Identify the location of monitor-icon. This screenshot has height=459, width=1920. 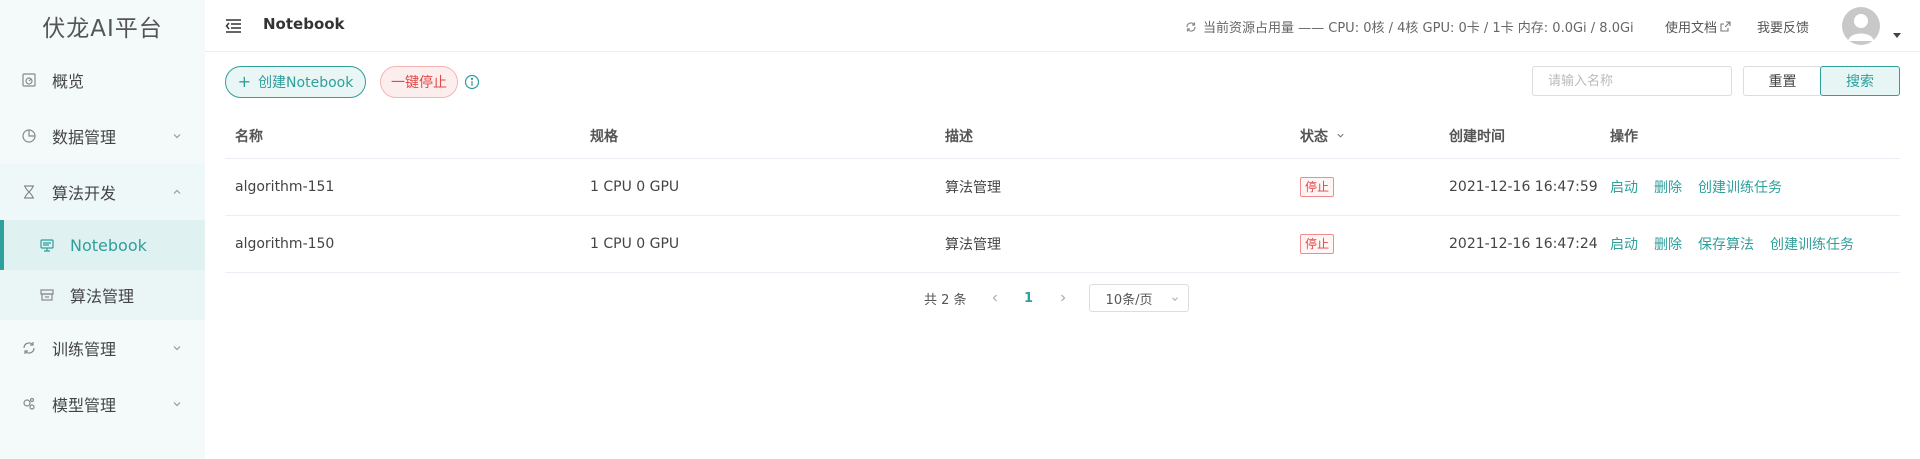
(47, 245).